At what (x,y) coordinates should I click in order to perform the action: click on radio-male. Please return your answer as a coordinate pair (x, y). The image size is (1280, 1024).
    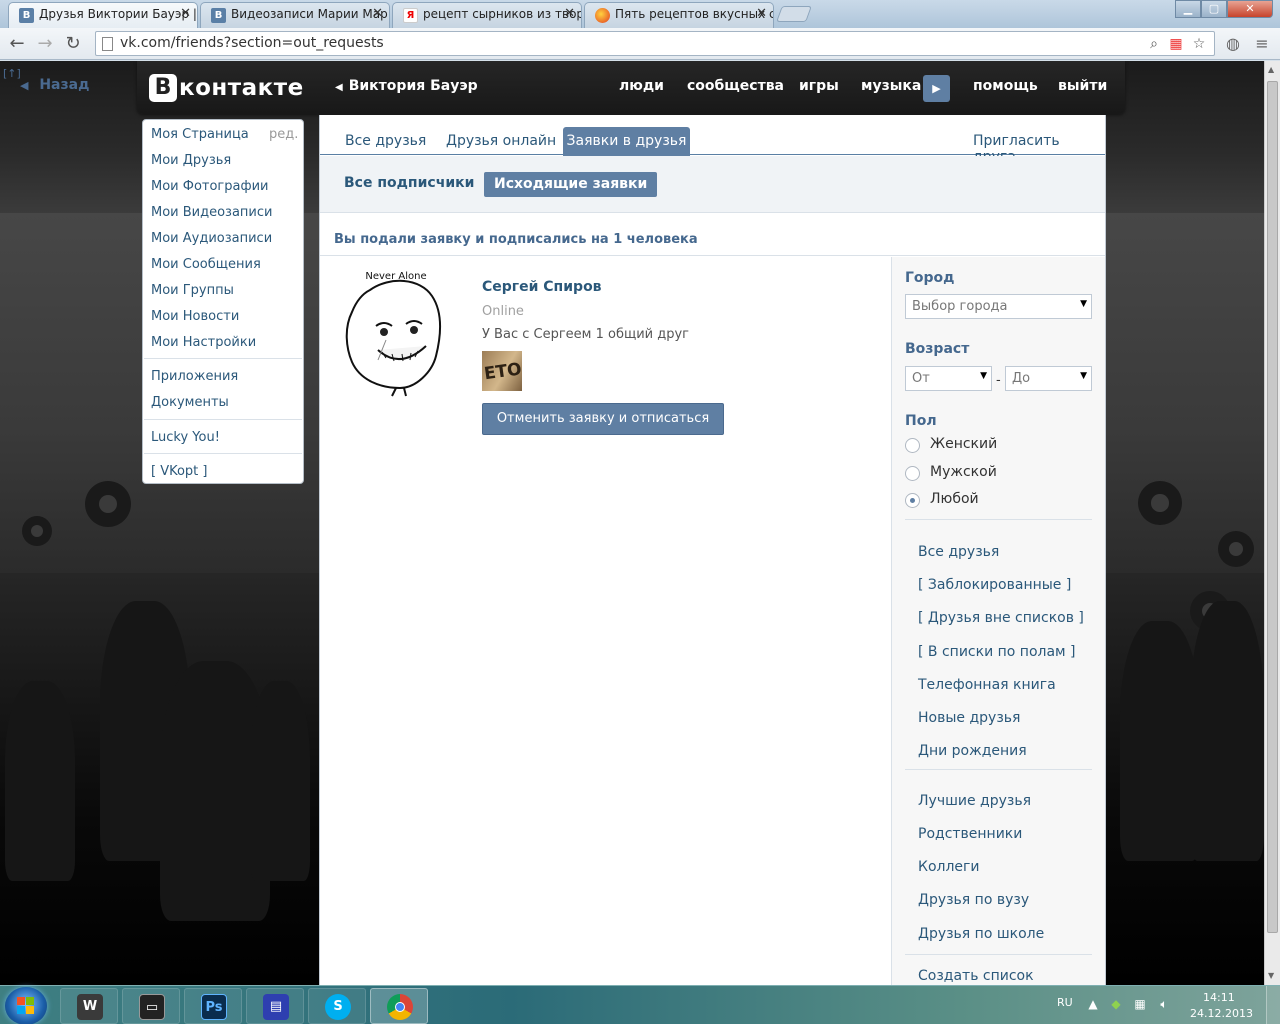
    Looking at the image, I should click on (912, 473).